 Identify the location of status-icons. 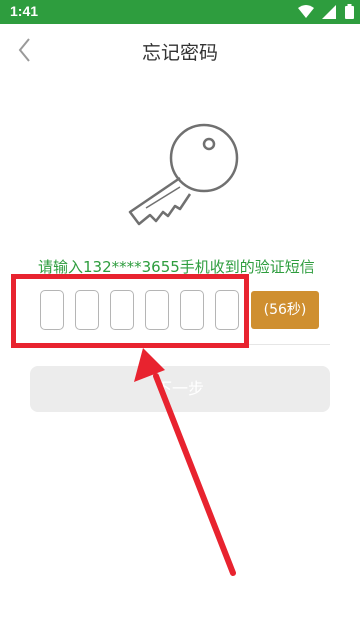
(325, 13).